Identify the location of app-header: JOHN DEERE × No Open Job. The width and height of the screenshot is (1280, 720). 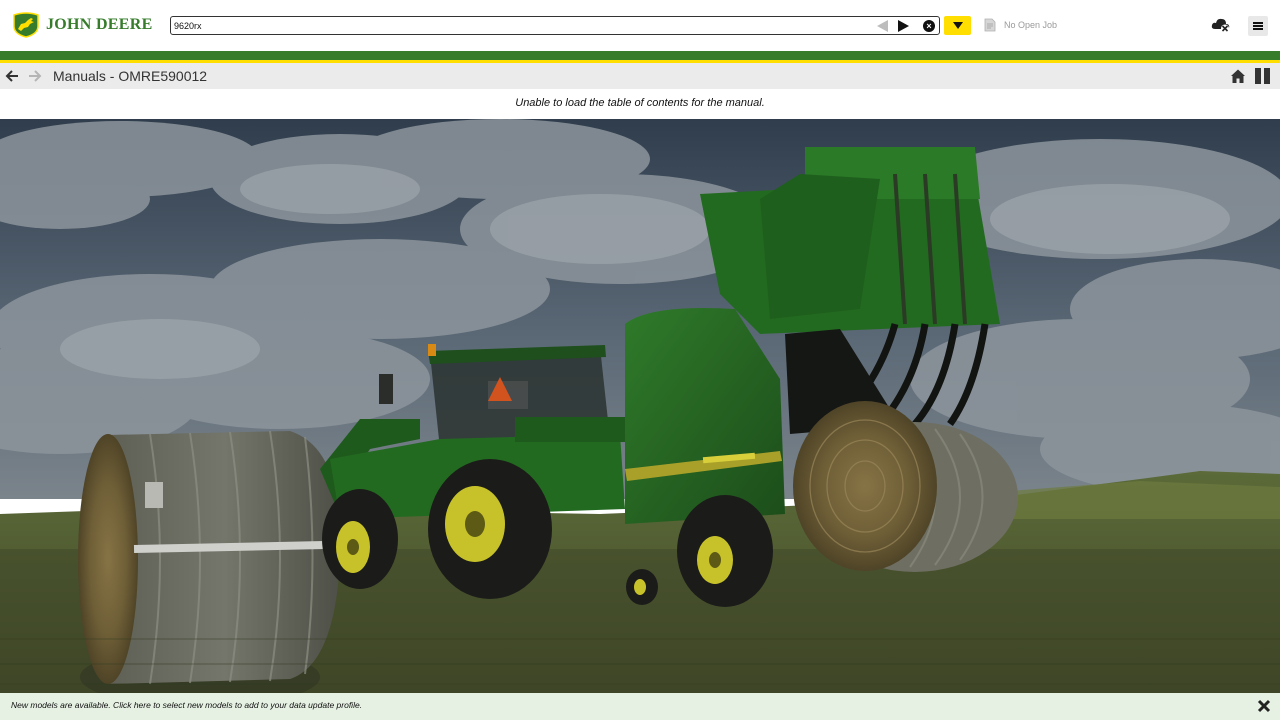
(640, 25).